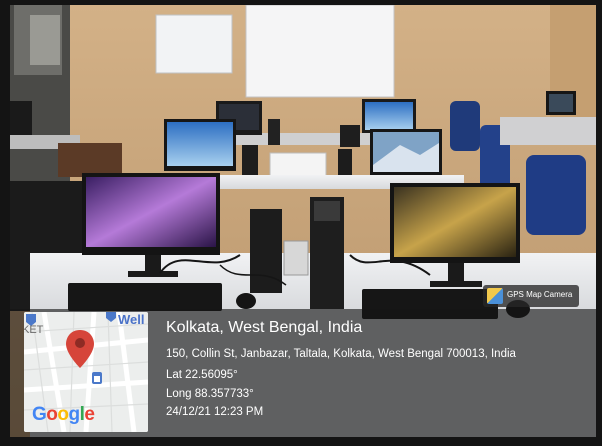 This screenshot has height=446, width=602. I want to click on app-badge-label: GPS Map Camera, so click(540, 294).